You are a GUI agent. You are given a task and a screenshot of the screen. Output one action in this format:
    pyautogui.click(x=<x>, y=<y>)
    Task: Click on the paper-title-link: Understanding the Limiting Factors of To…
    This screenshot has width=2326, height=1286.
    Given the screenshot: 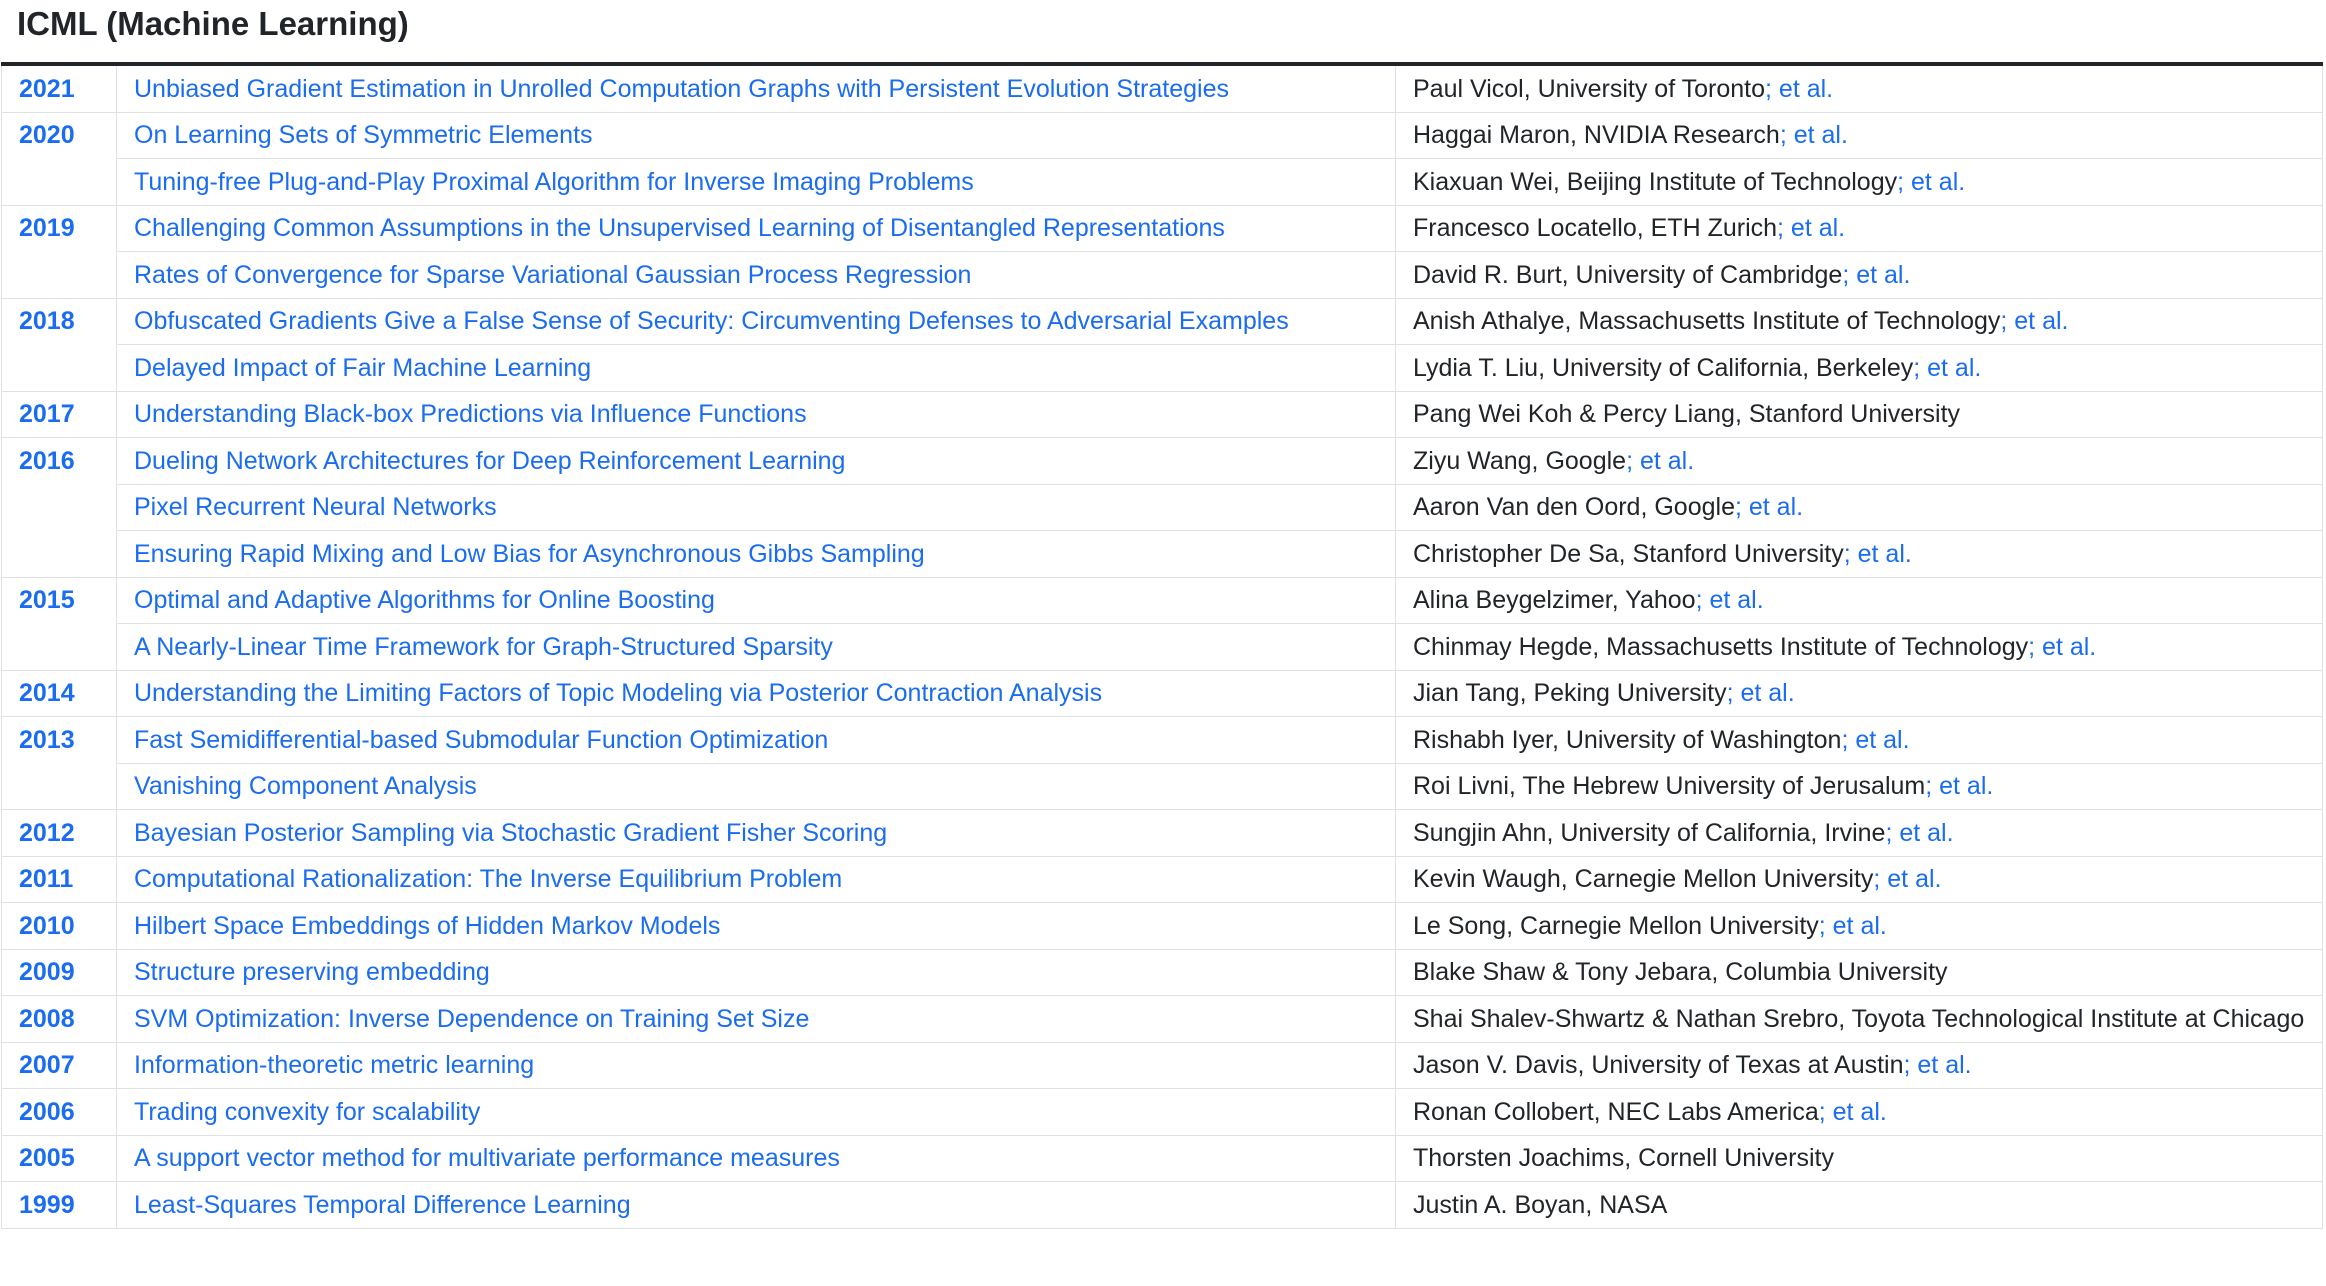 What is the action you would take?
    pyautogui.click(x=618, y=693)
    